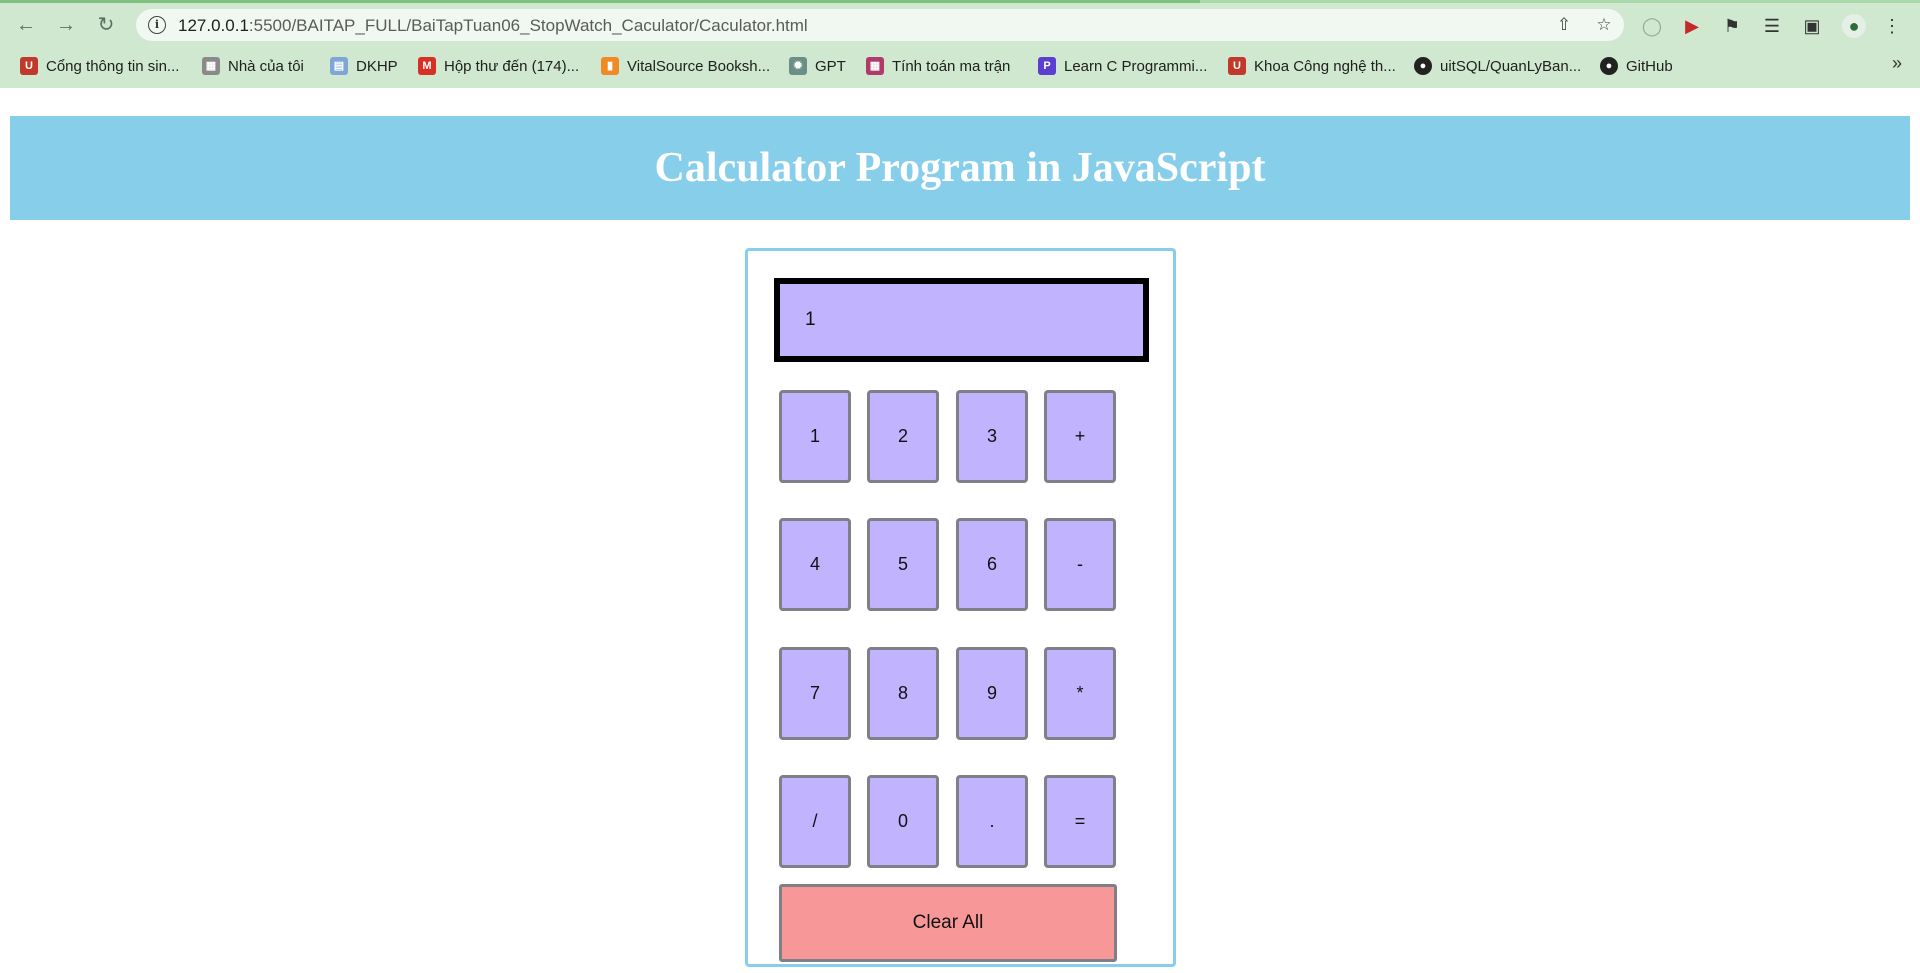 This screenshot has height=973, width=1920. I want to click on bookmark-dkhp: ▤ DKHP, so click(364, 66).